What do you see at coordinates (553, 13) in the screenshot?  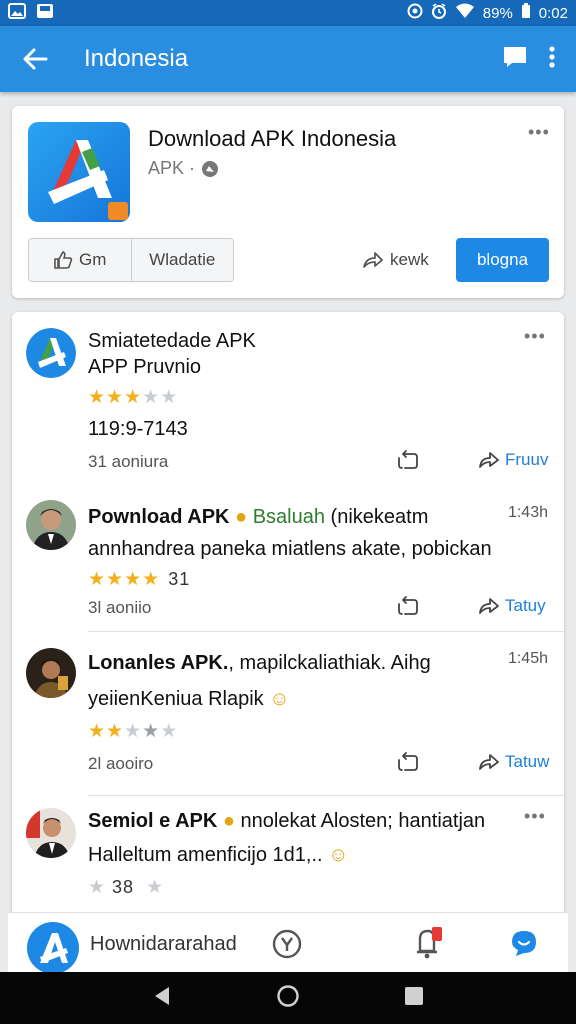 I see `clock-time: 0:02` at bounding box center [553, 13].